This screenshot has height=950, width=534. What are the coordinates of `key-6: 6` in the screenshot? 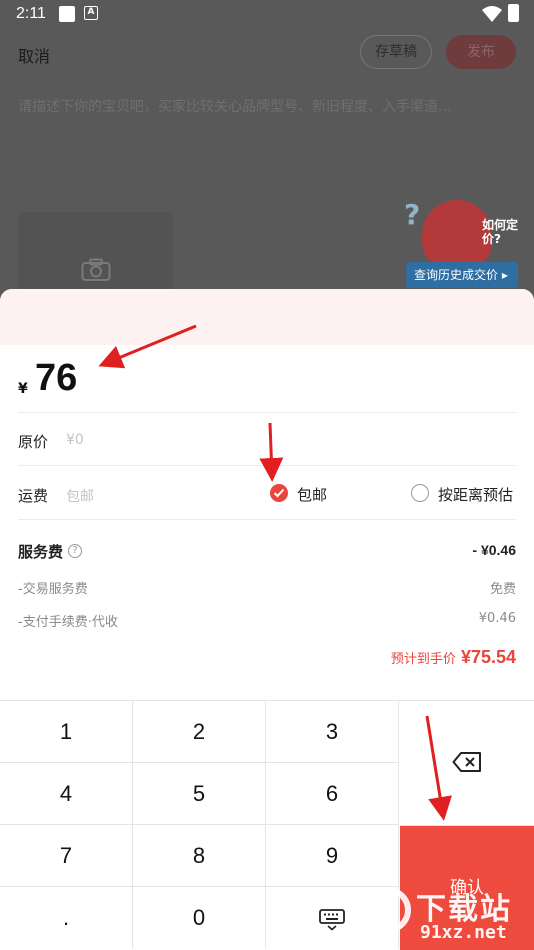 It's located at (332, 794).